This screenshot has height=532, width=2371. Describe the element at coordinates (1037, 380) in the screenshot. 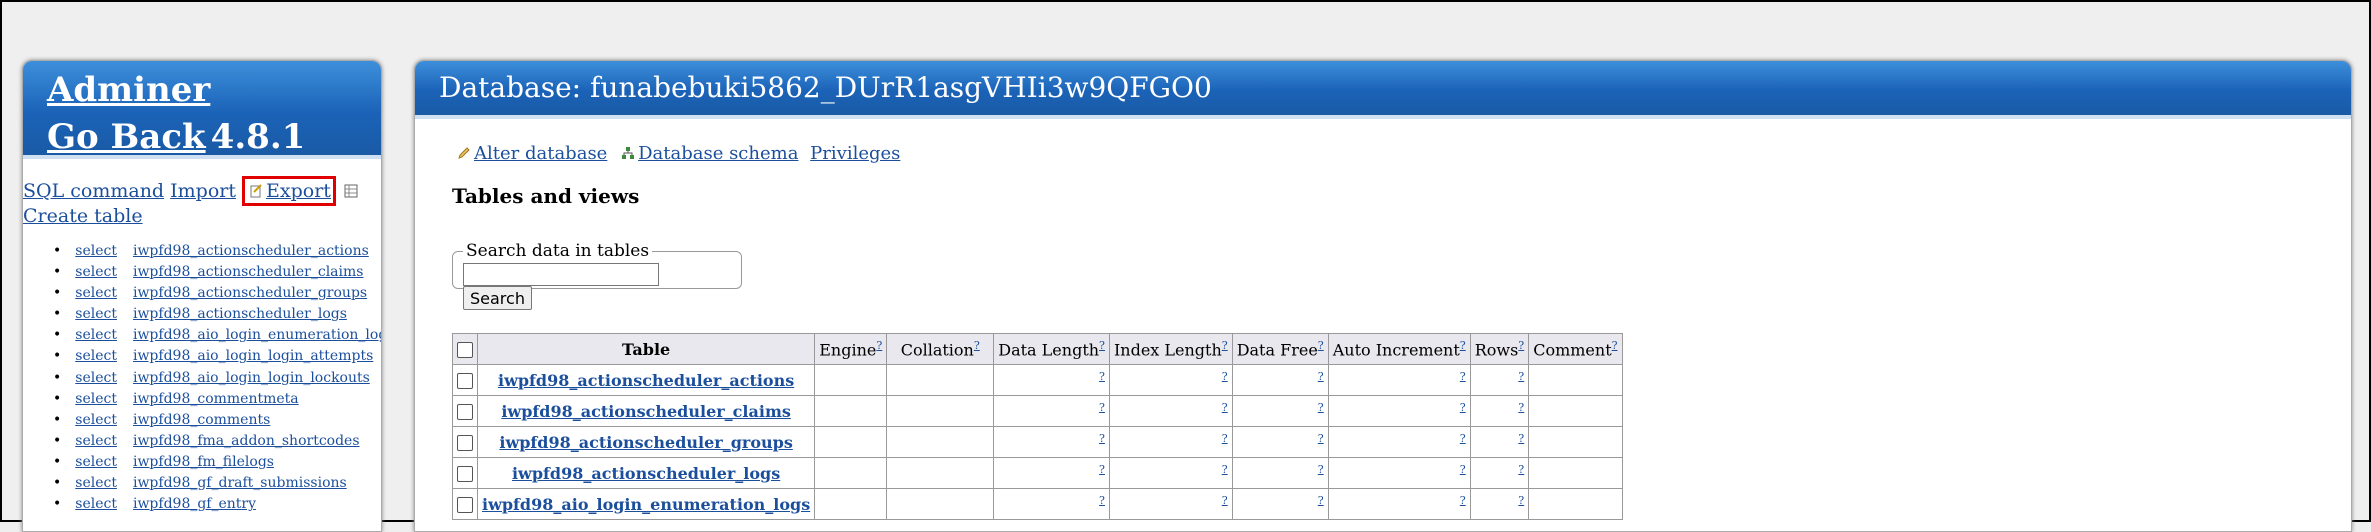

I see `table-row: iwpfd98_actionscheduler_actions?????` at that location.